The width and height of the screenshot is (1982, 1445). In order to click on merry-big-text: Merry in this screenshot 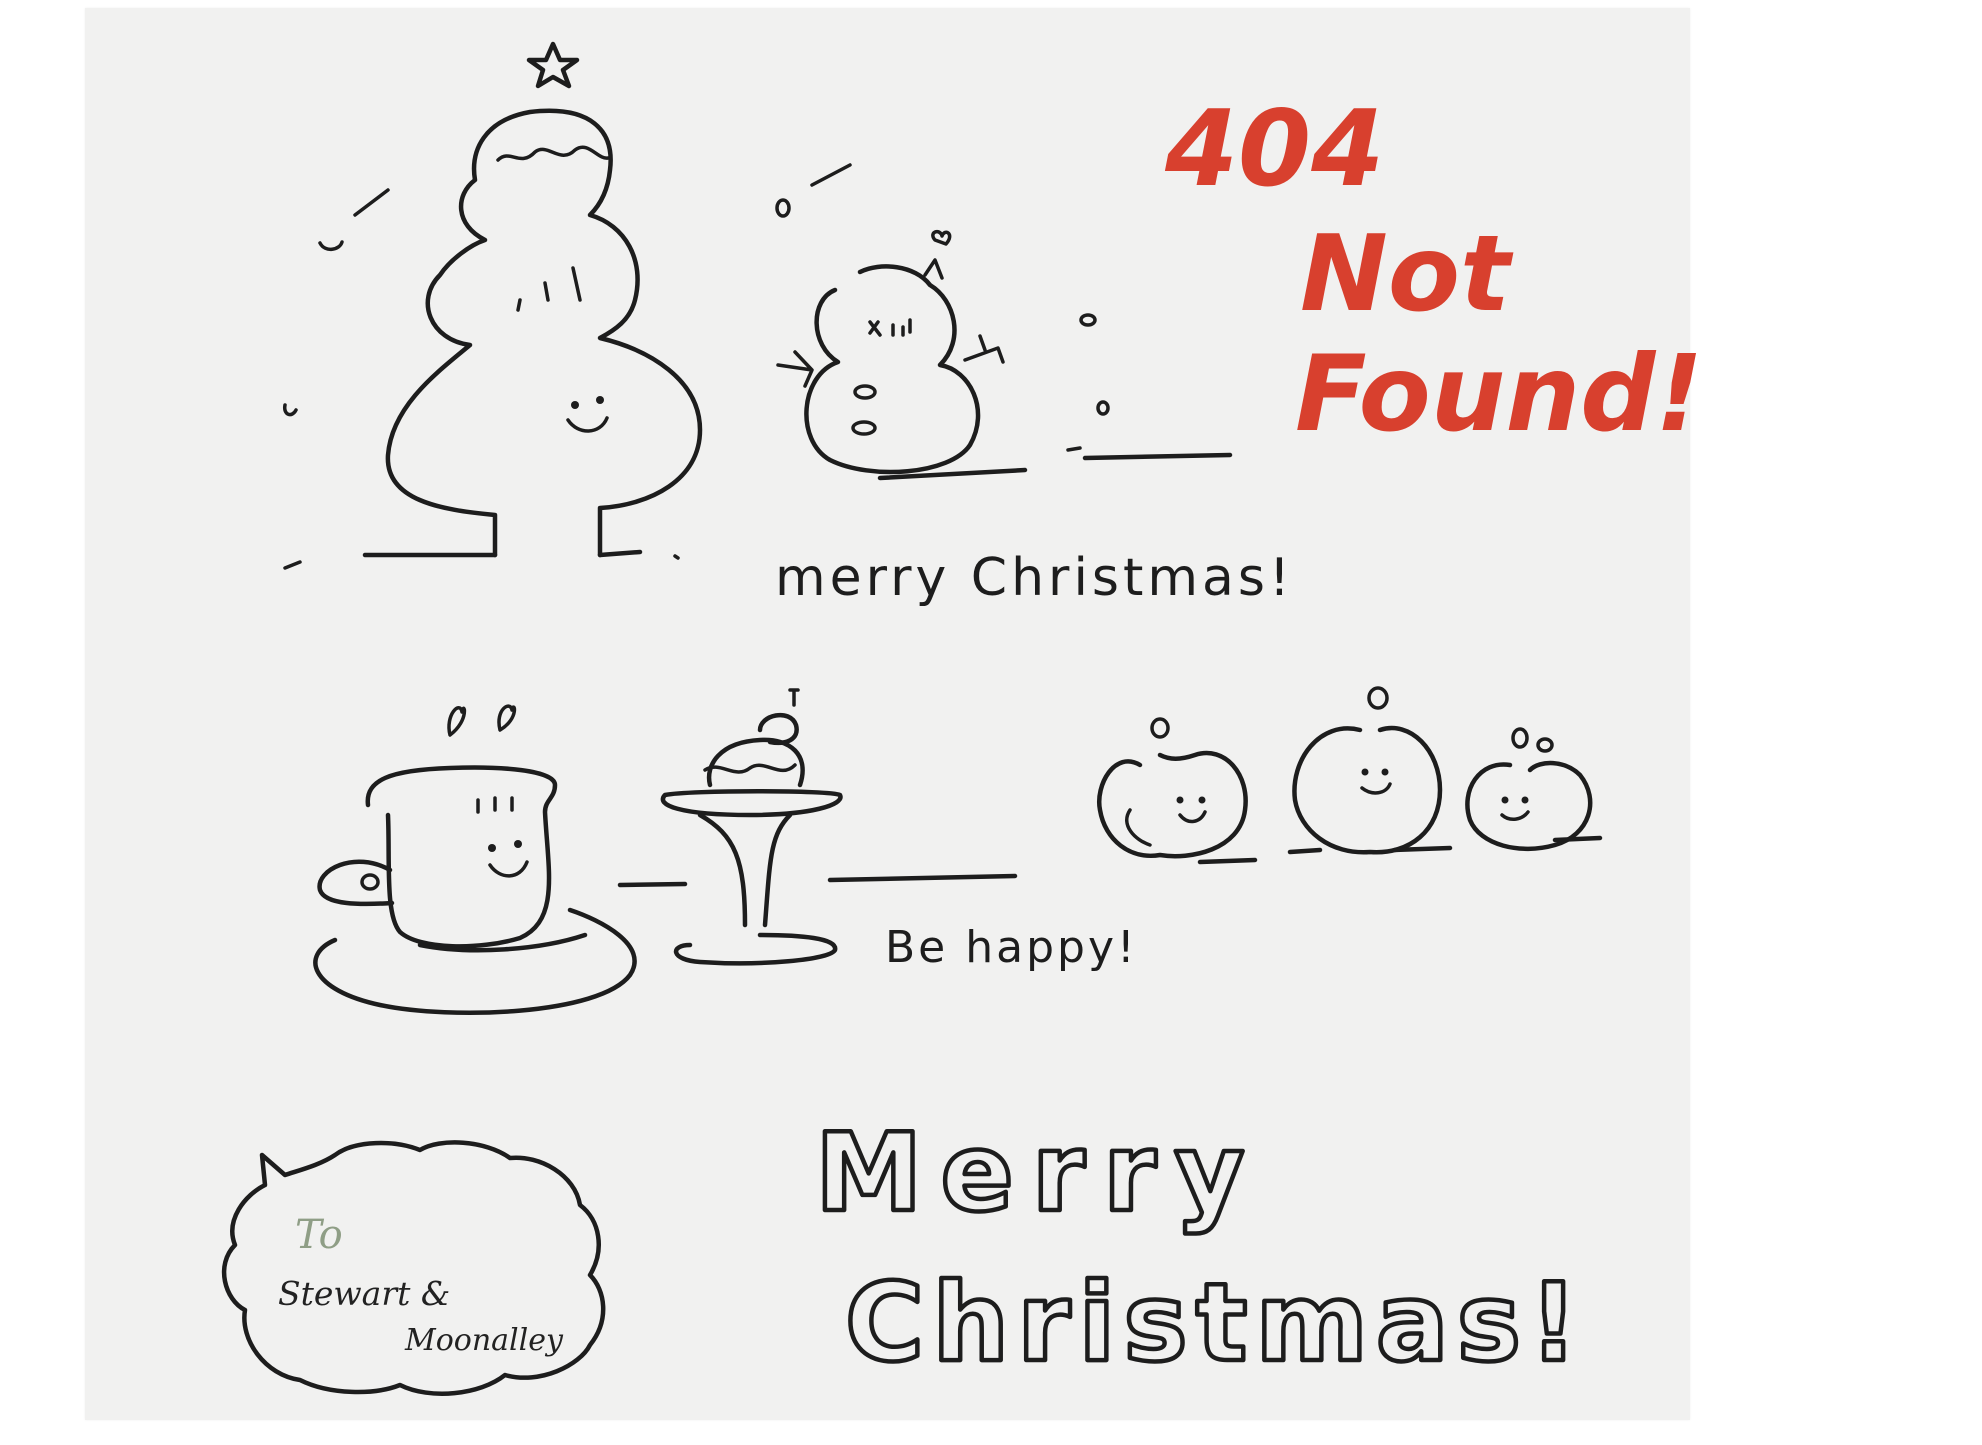, I will do `click(1039, 1173)`.